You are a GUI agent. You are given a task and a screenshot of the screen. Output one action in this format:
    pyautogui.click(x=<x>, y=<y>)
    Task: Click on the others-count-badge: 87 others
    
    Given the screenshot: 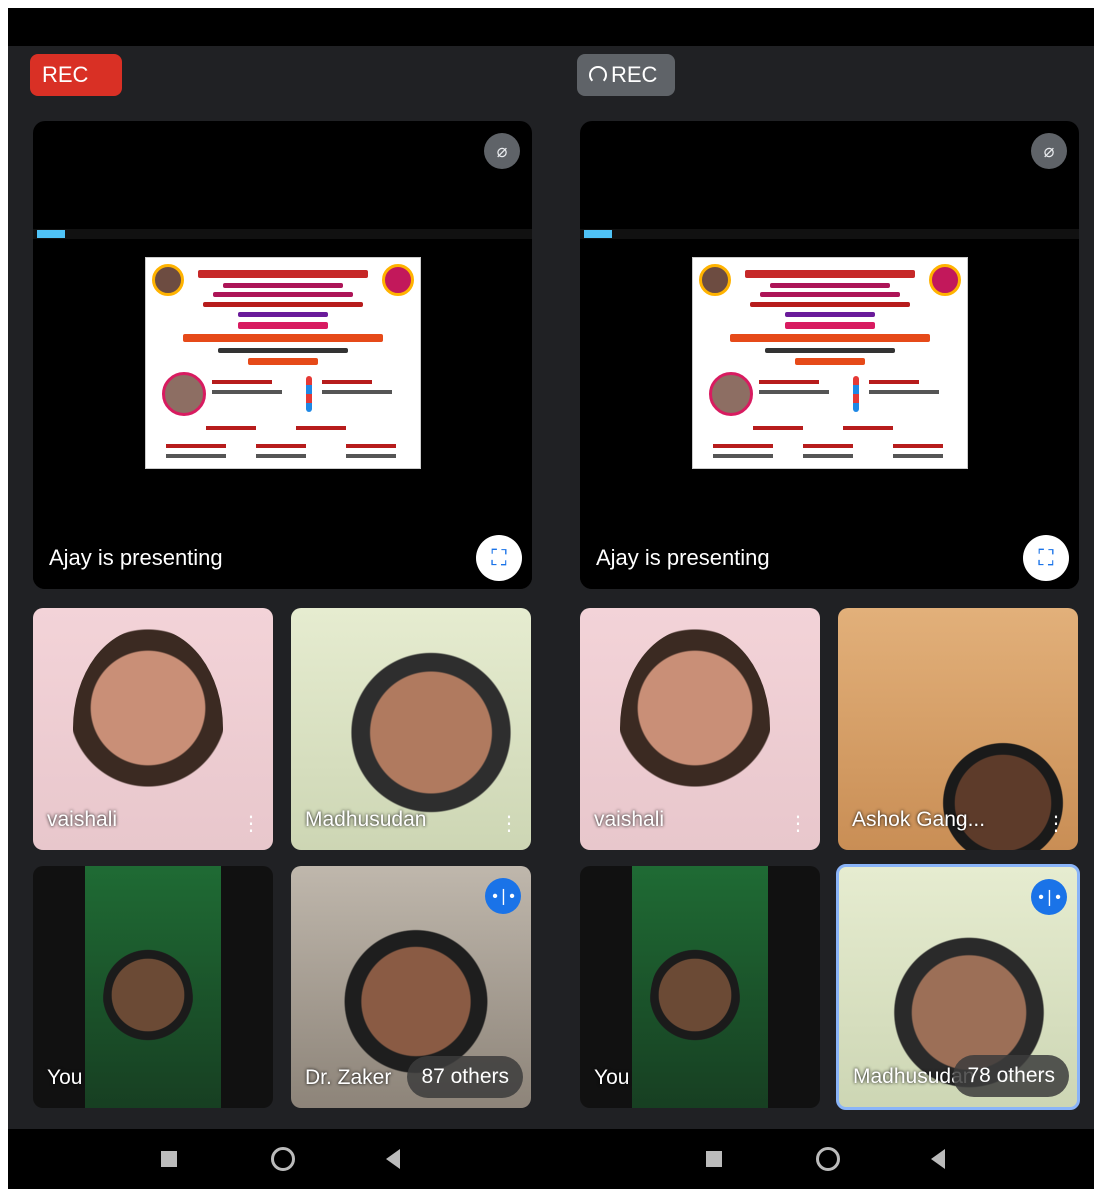 What is the action you would take?
    pyautogui.click(x=465, y=1077)
    